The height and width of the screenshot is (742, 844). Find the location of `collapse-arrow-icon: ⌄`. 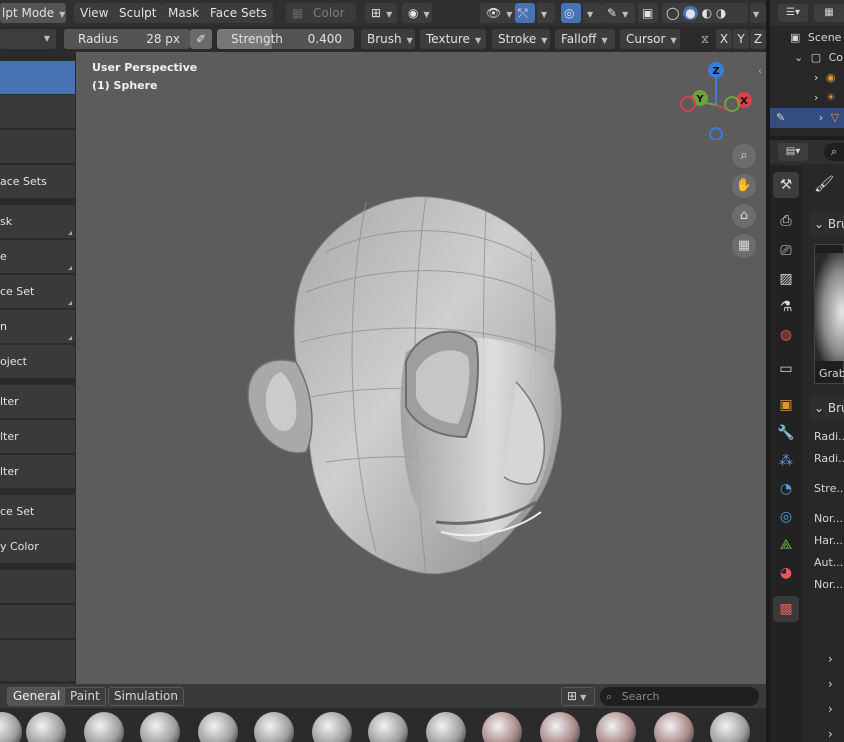

collapse-arrow-icon: ⌄ is located at coordinates (798, 57).